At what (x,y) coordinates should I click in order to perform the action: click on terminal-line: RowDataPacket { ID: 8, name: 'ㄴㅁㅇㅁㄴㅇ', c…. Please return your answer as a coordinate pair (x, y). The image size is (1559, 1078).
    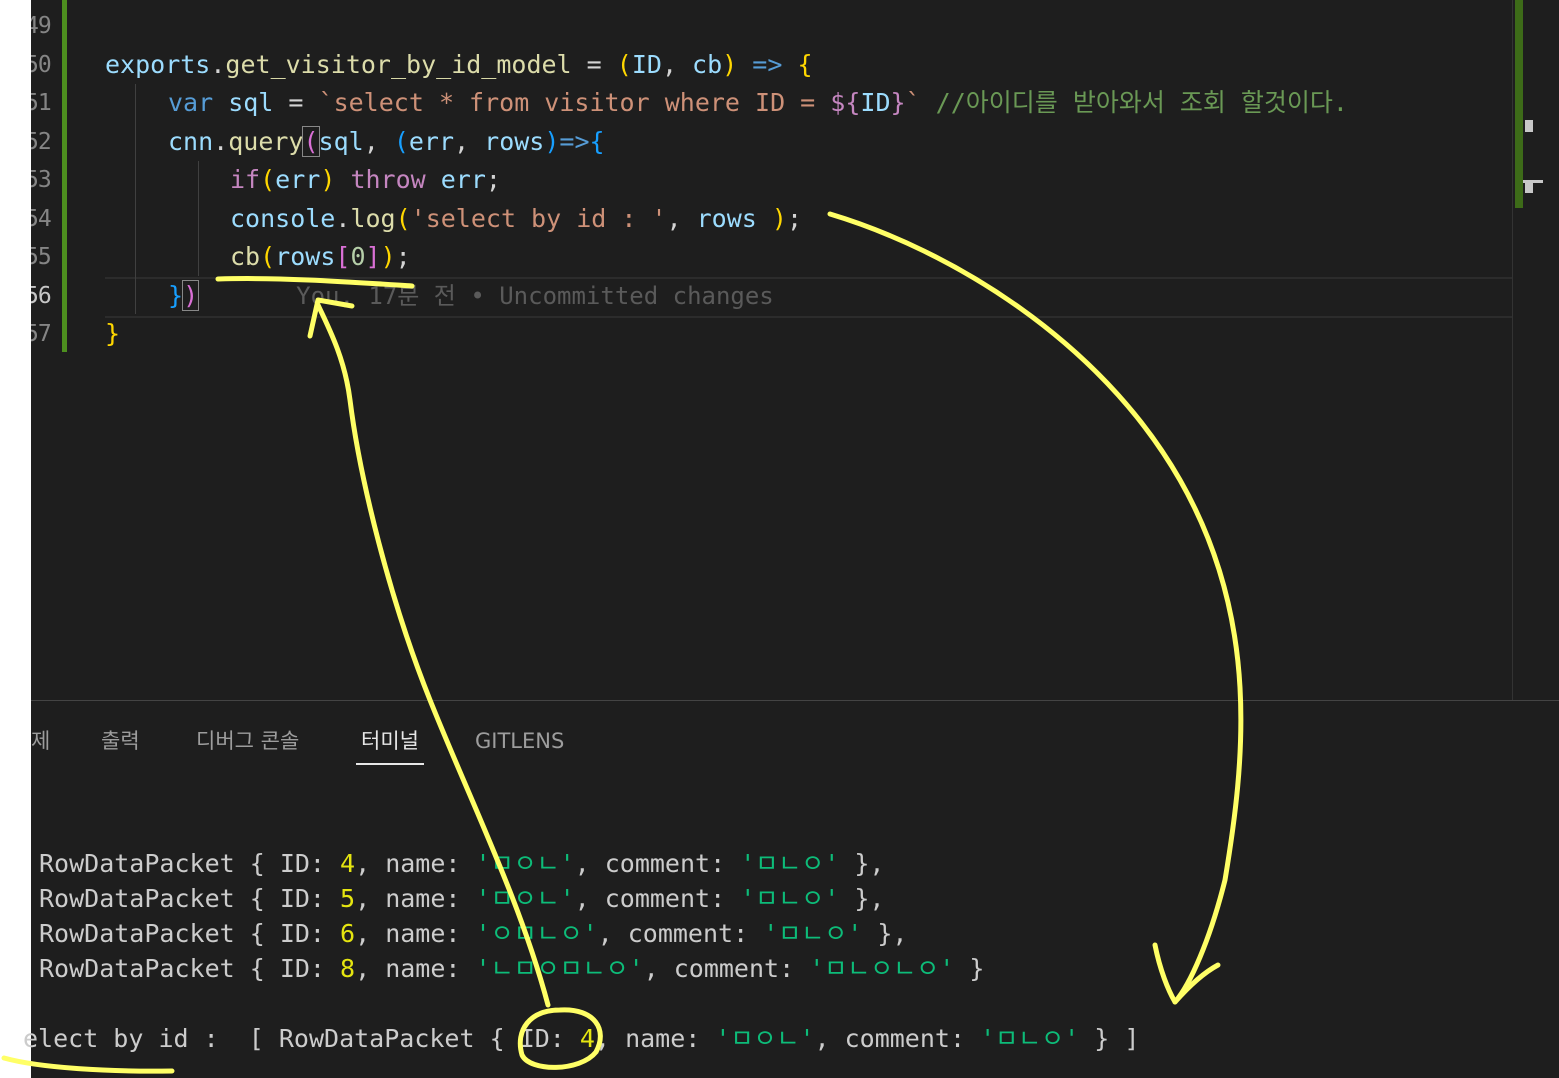
    Looking at the image, I should click on (511, 968).